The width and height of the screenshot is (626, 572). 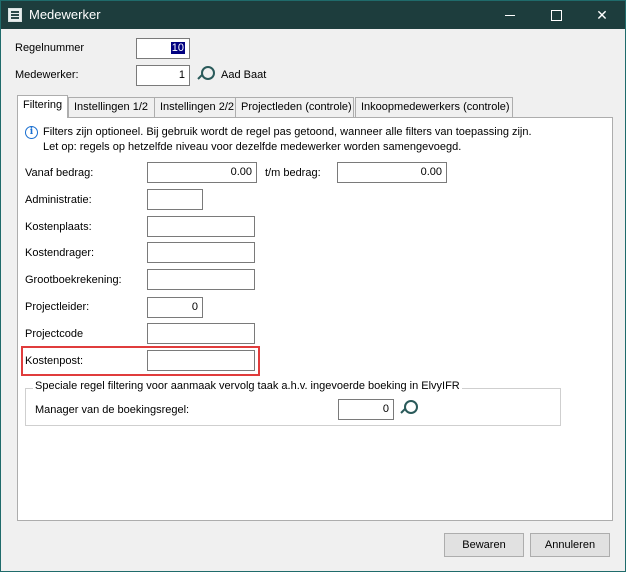 What do you see at coordinates (163, 48) in the screenshot?
I see `regelnummer-field: 10` at bounding box center [163, 48].